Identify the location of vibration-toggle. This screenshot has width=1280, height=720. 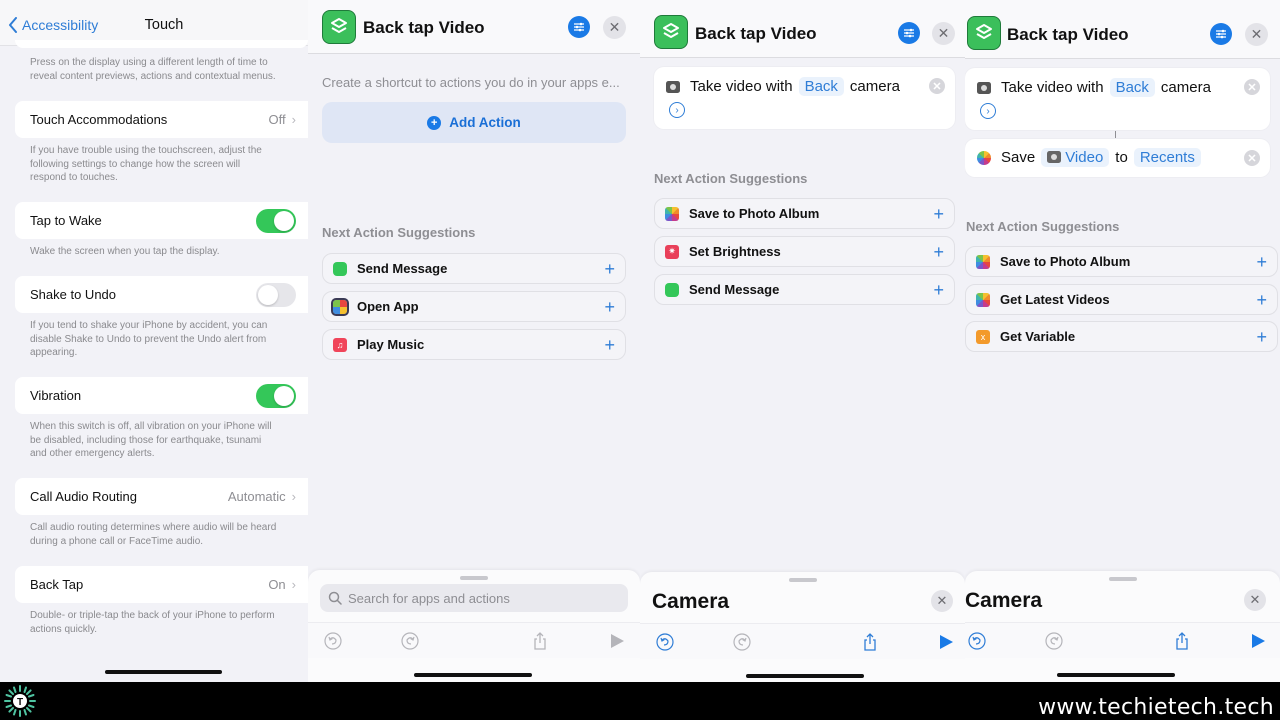
(276, 395).